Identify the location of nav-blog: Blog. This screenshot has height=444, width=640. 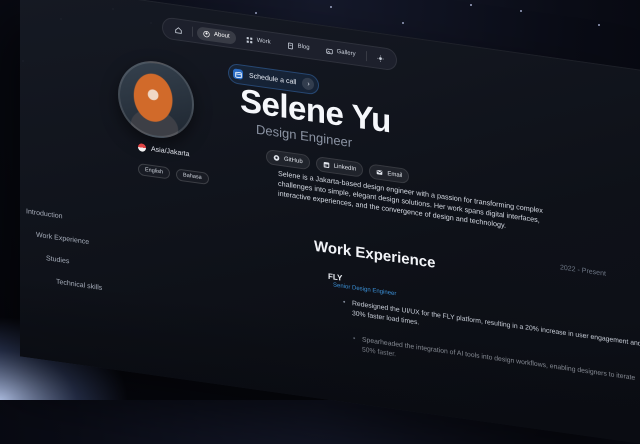
(298, 47).